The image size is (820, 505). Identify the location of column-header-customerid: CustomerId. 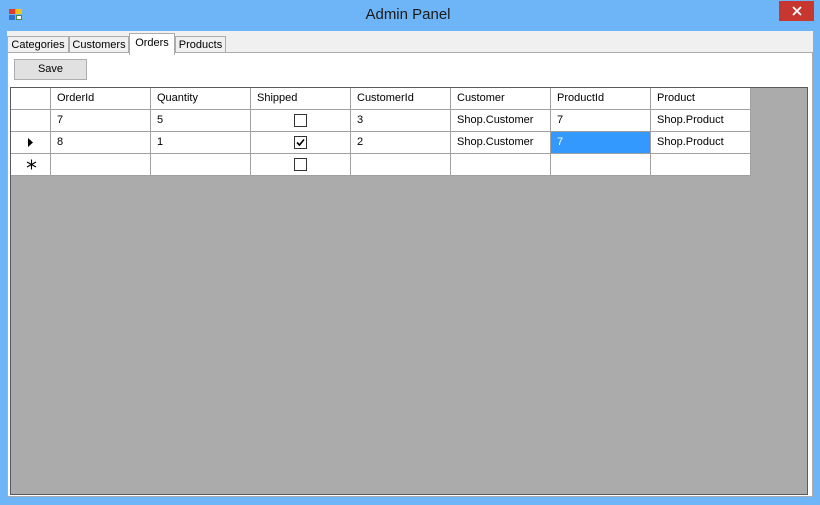
(401, 99).